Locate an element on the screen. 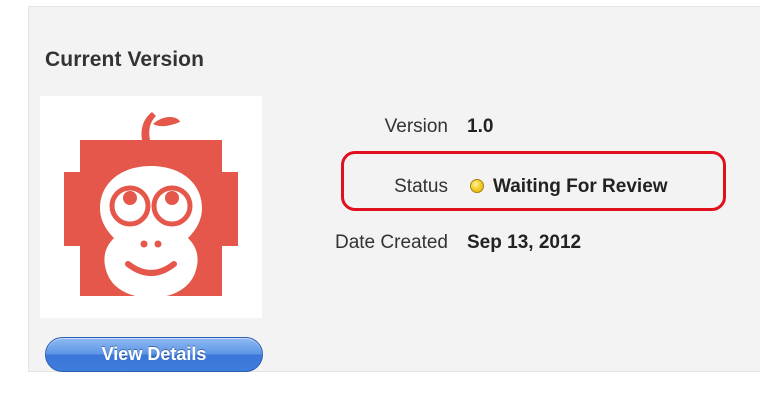  version-value: 1.0 is located at coordinates (480, 126).